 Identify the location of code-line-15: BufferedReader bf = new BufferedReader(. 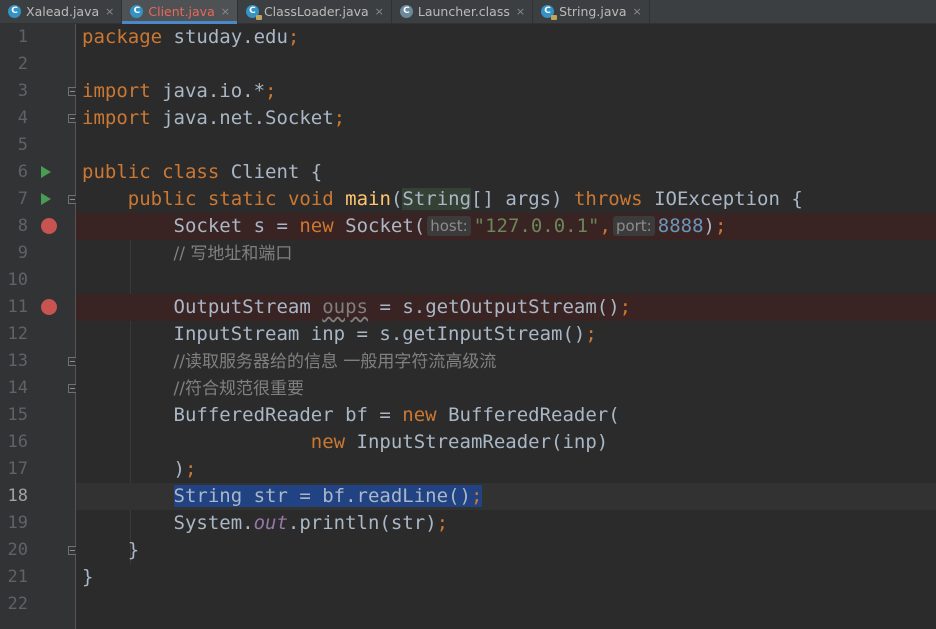
(506, 415).